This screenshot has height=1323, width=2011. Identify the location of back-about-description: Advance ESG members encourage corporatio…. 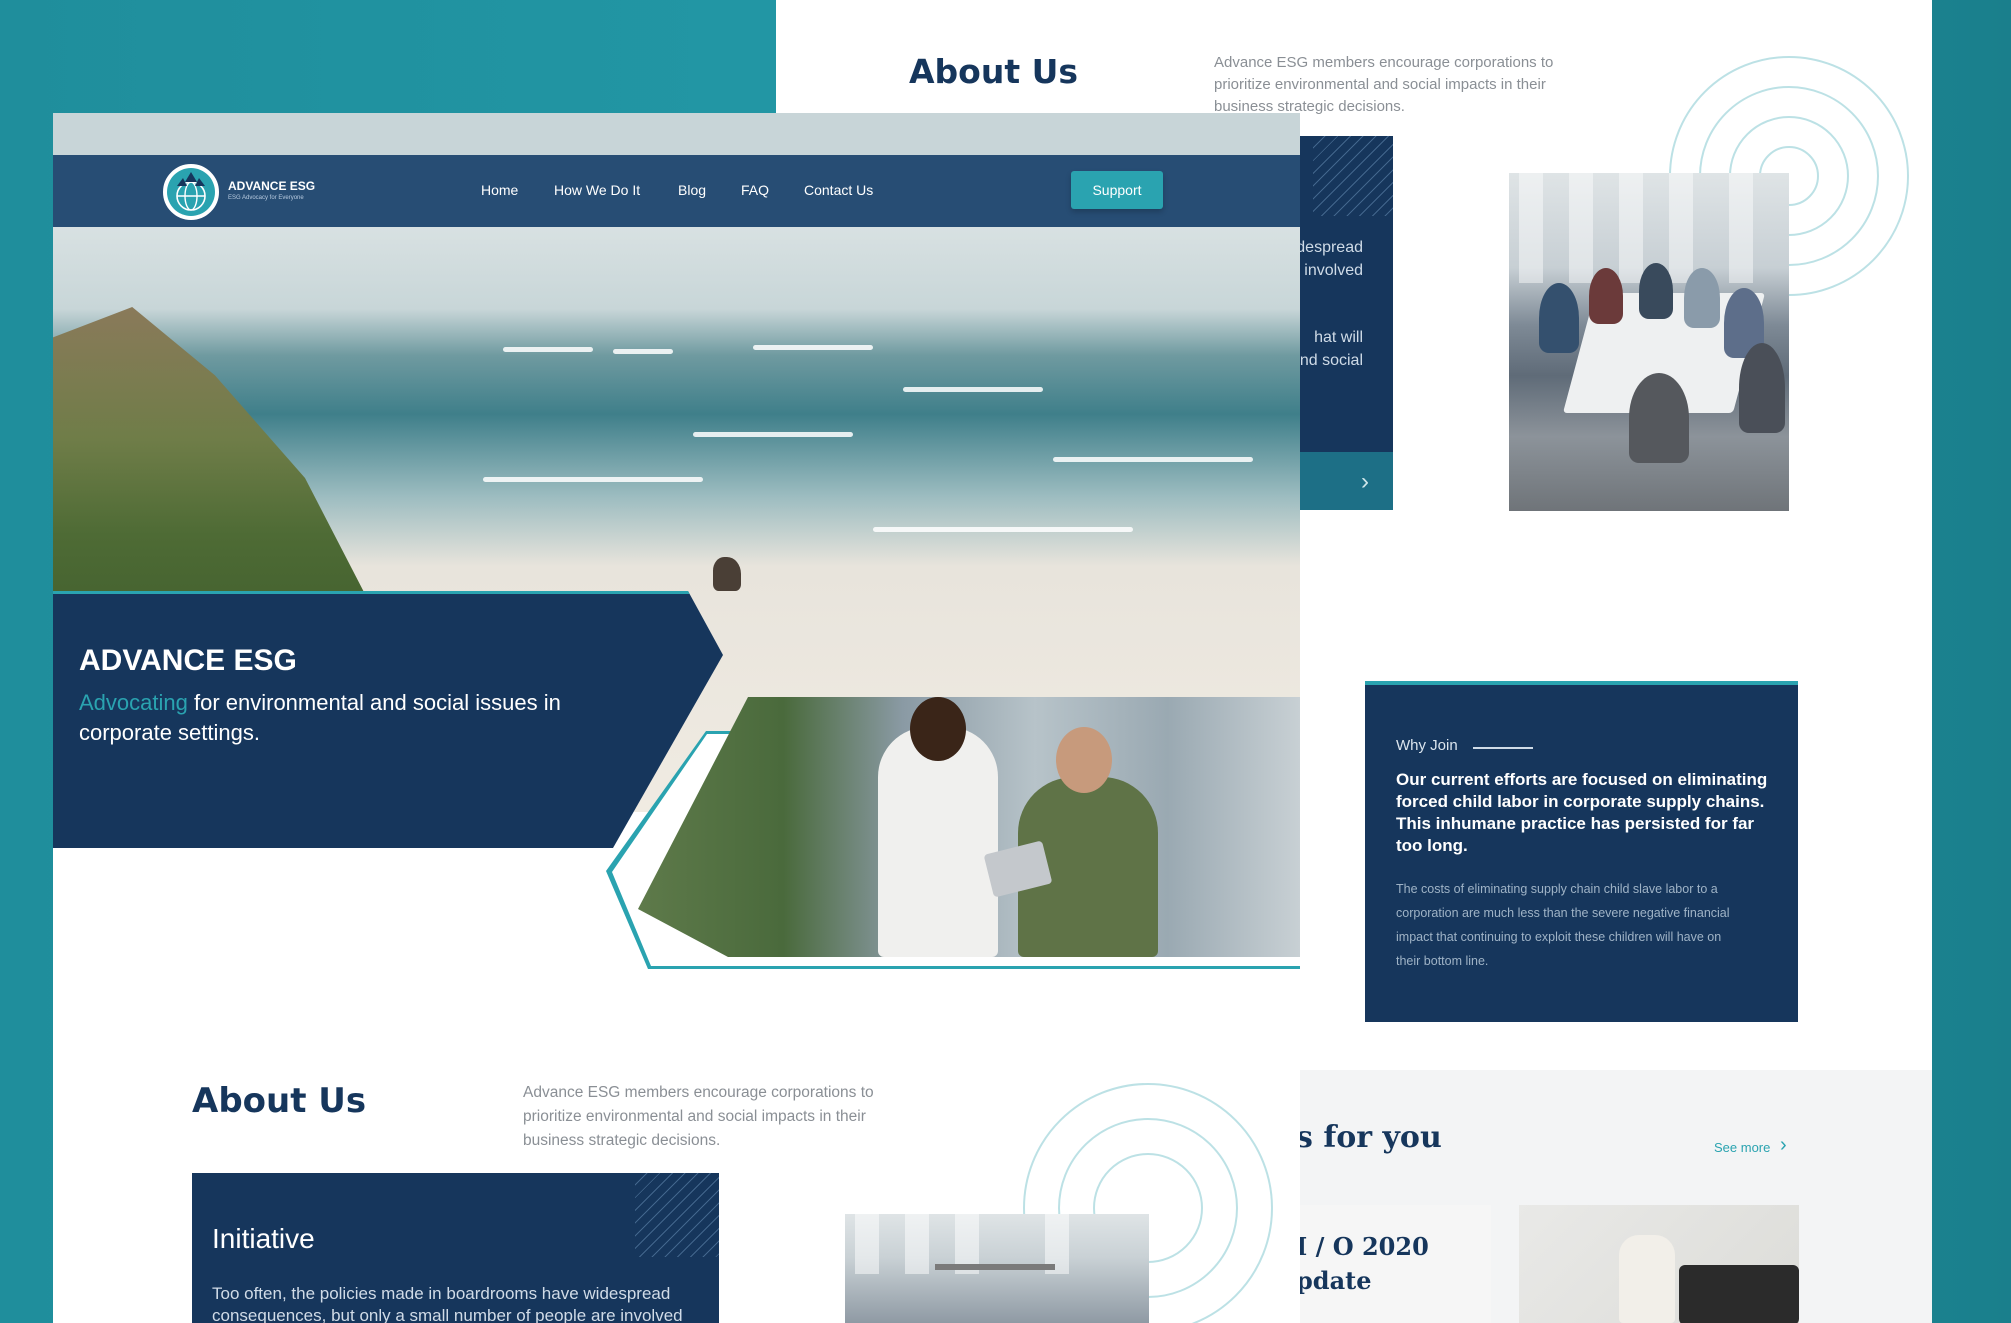
(1384, 84).